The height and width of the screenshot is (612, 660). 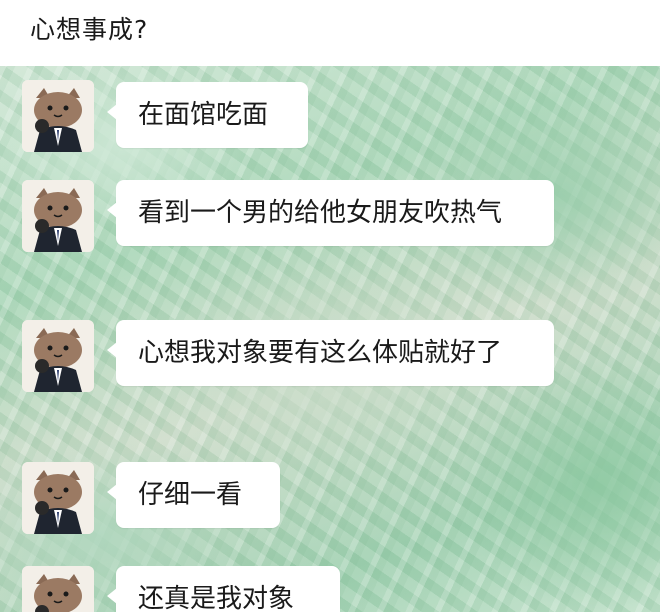 What do you see at coordinates (330, 353) in the screenshot?
I see `message-bubble: 心想我对象要有这么体贴就好了` at bounding box center [330, 353].